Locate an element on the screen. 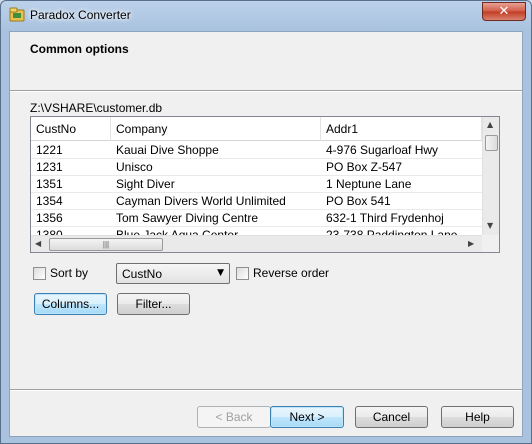 The width and height of the screenshot is (532, 444). horizontal-scrollbar: ◀ ||| ▶ is located at coordinates (256, 243).